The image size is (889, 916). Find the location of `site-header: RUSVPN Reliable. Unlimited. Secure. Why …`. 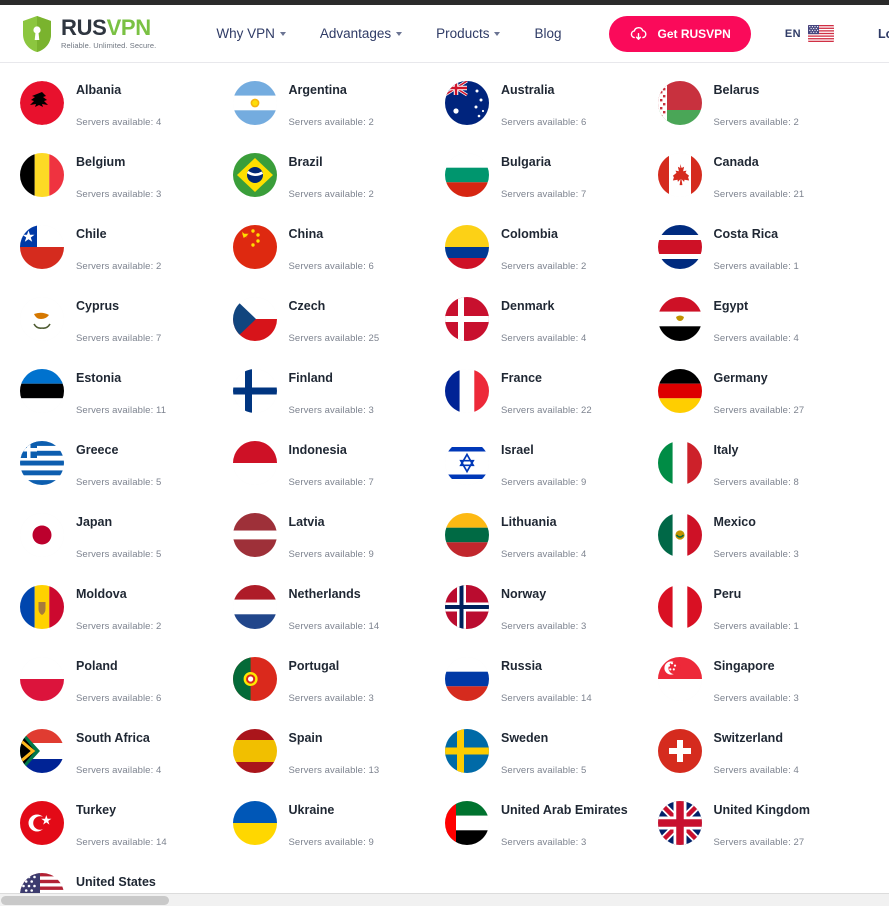

site-header: RUSVPN Reliable. Unlimited. Secure. Why … is located at coordinates (444, 34).